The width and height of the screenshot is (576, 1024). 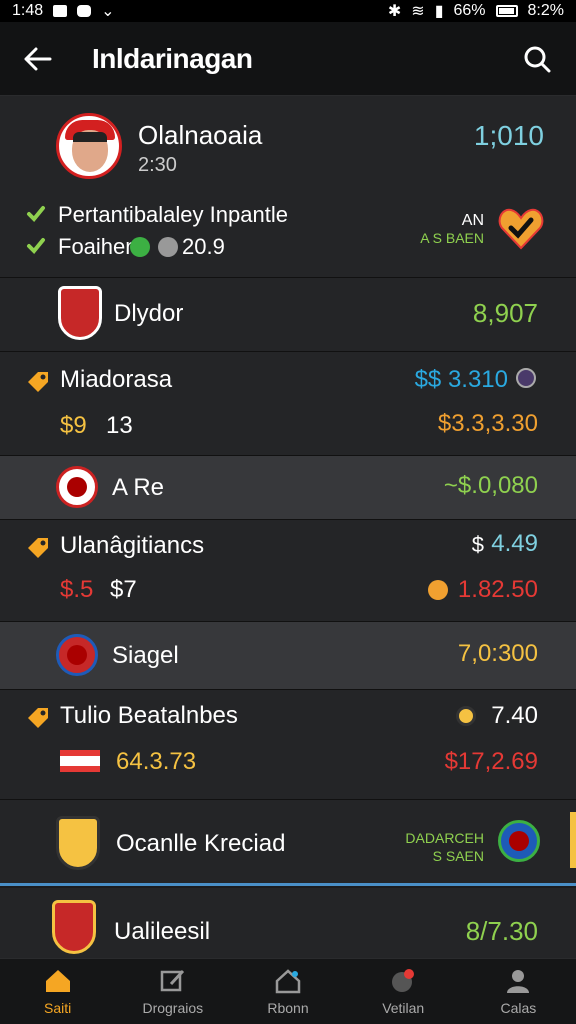 I want to click on list-item: Tulio Beatalnbes 7.40 64.3.73 $17,2.69, so click(x=288, y=745).